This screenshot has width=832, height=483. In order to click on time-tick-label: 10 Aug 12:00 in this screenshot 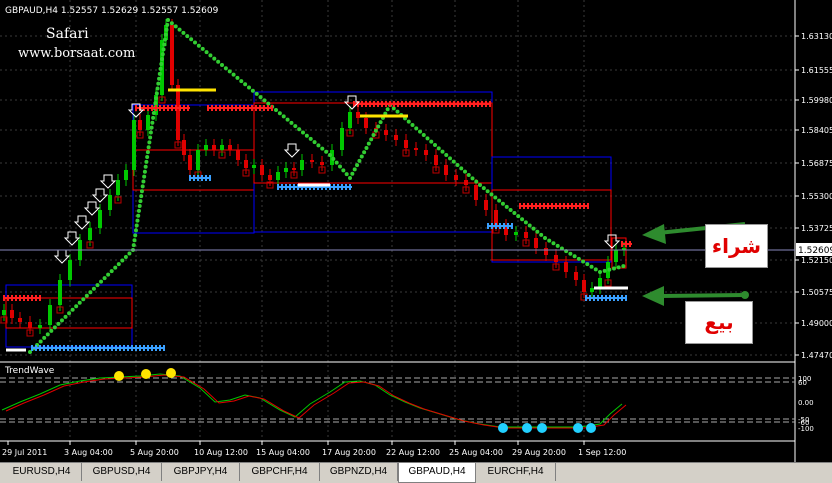, I will do `click(221, 452)`.